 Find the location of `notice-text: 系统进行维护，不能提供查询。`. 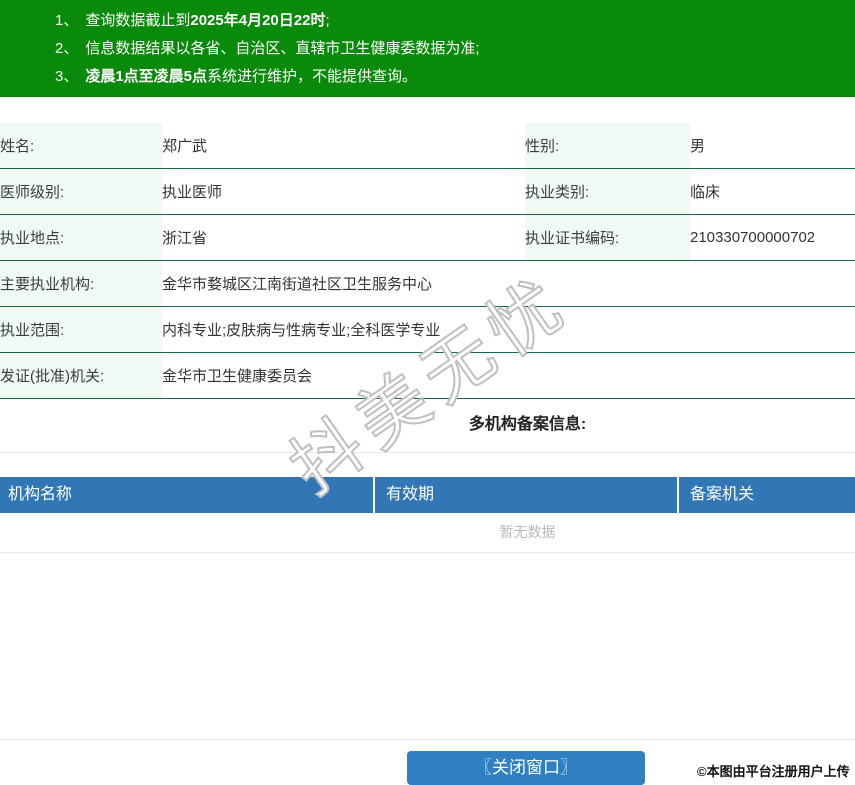

notice-text: 系统进行维护，不能提供查询。 is located at coordinates (312, 76).